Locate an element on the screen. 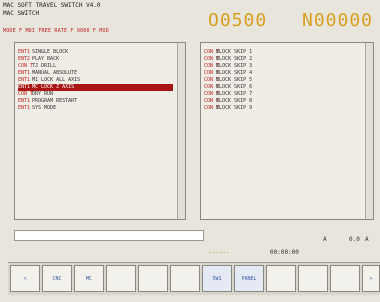  skip-name: BLOCK SKIP 6 is located at coordinates (234, 87).